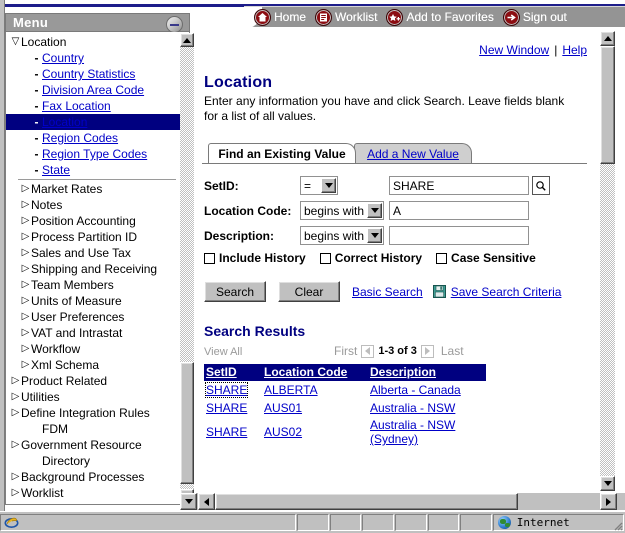 This screenshot has height=533, width=625. What do you see at coordinates (94, 42) in the screenshot?
I see `menu-item-location: ▽ Location` at bounding box center [94, 42].